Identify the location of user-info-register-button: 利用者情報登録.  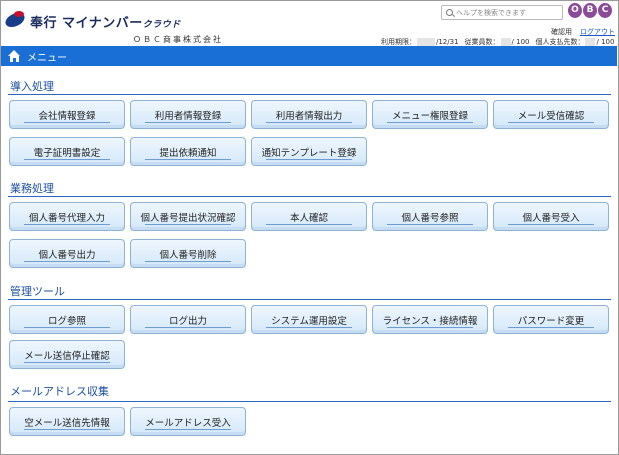
(188, 114).